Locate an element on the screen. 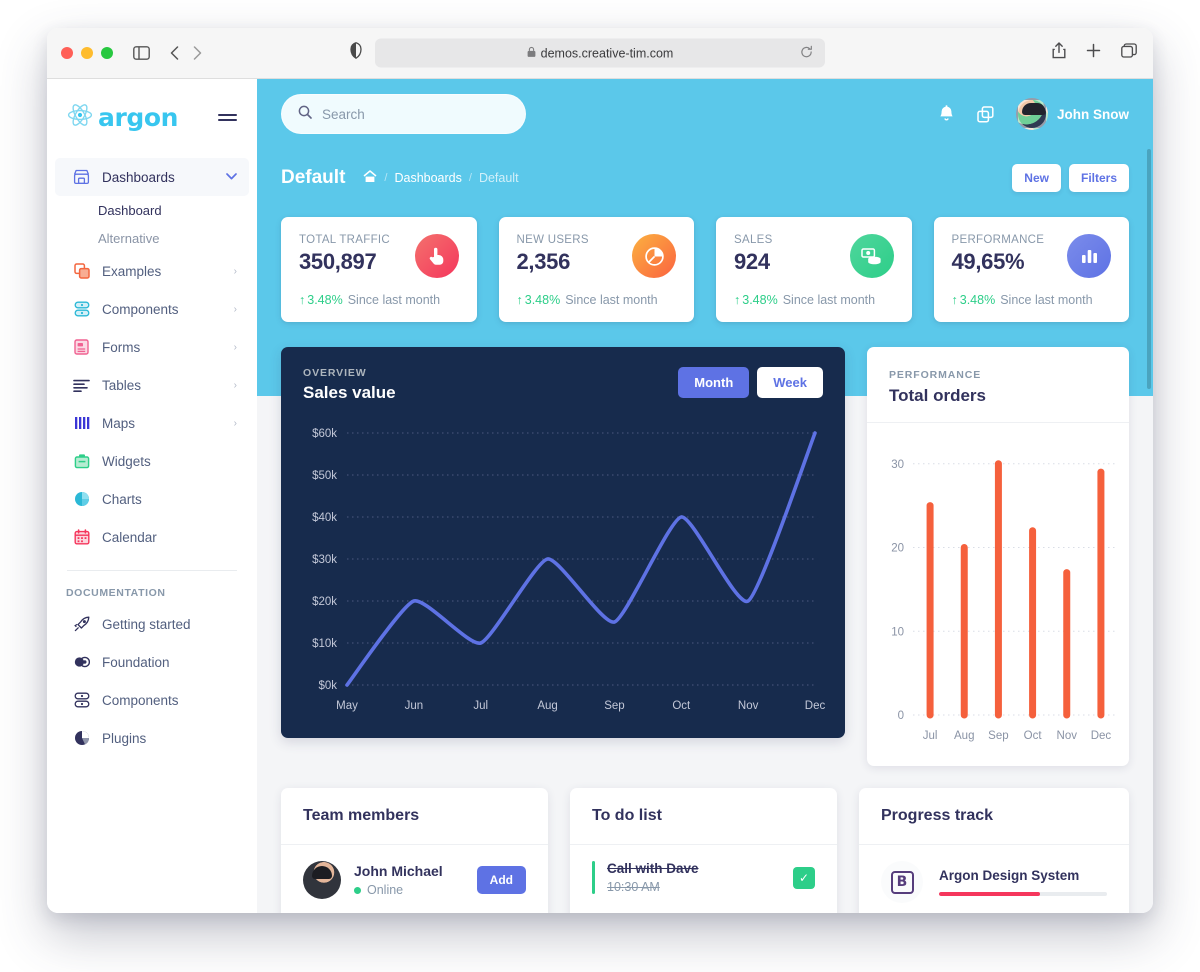 The height and width of the screenshot is (972, 1200). sidebar-item-doc-components: Components is located at coordinates (152, 700).